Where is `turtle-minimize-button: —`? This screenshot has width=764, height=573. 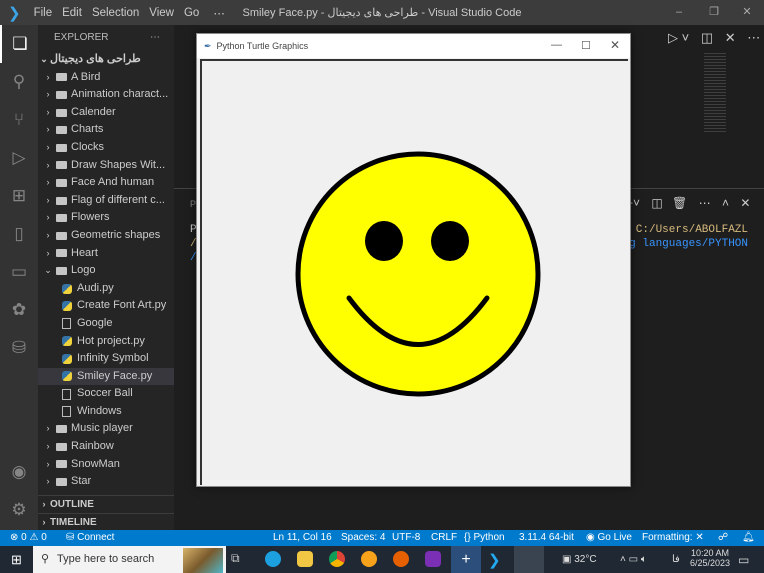
turtle-minimize-button: — is located at coordinates (556, 45).